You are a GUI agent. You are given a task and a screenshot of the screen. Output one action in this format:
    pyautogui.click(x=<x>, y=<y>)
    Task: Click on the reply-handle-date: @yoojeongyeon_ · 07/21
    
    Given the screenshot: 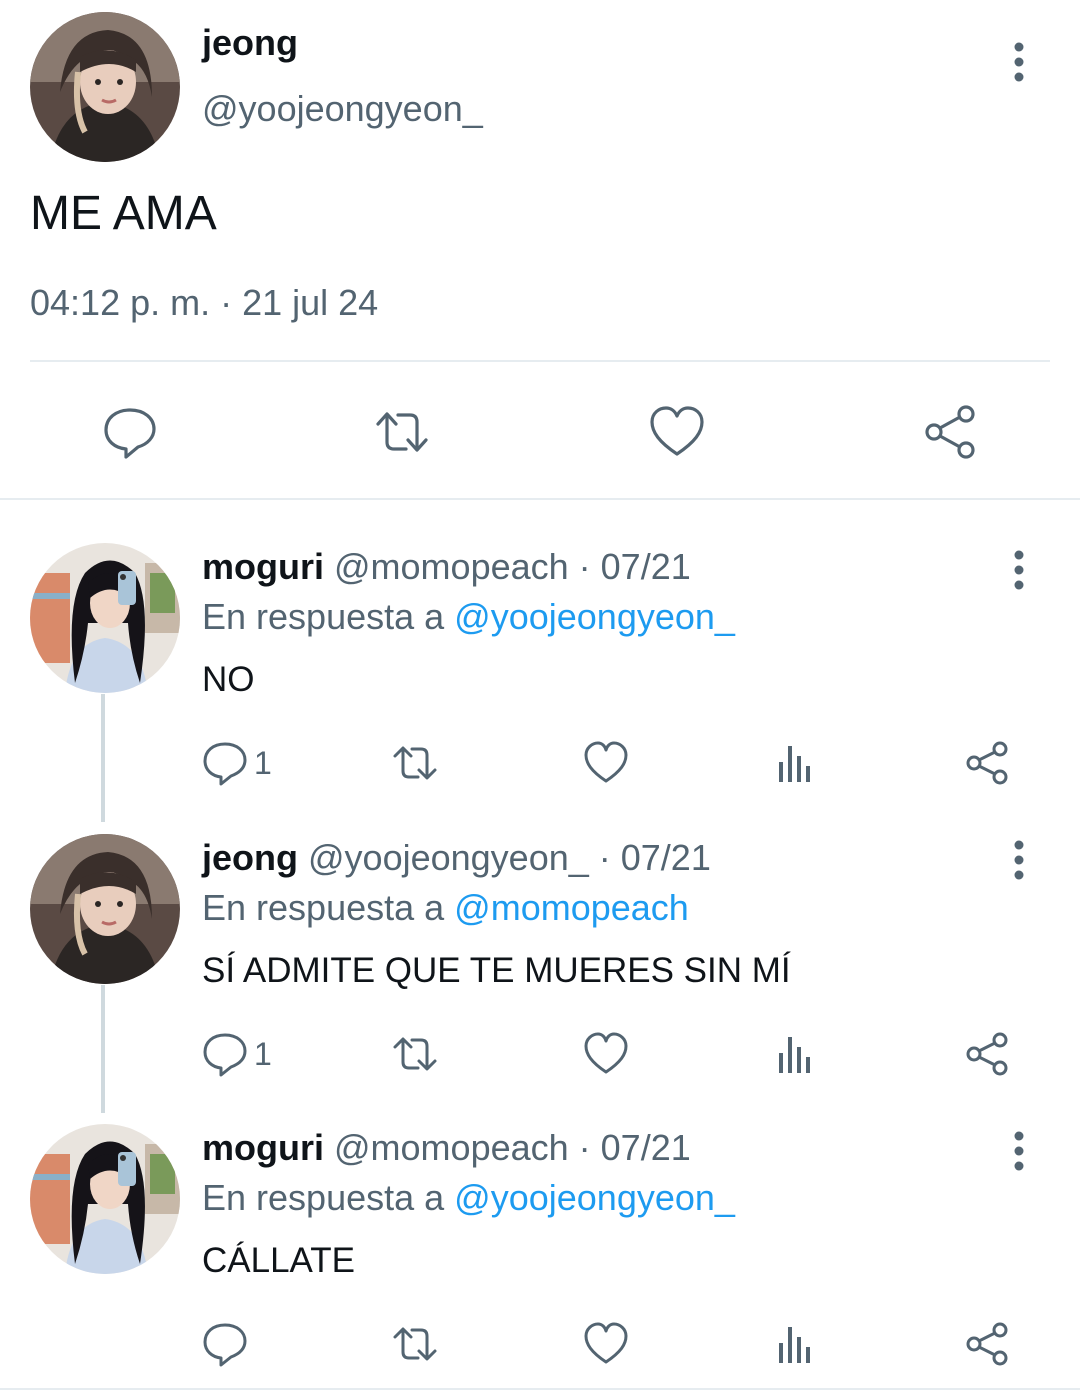 What is the action you would take?
    pyautogui.click(x=504, y=857)
    